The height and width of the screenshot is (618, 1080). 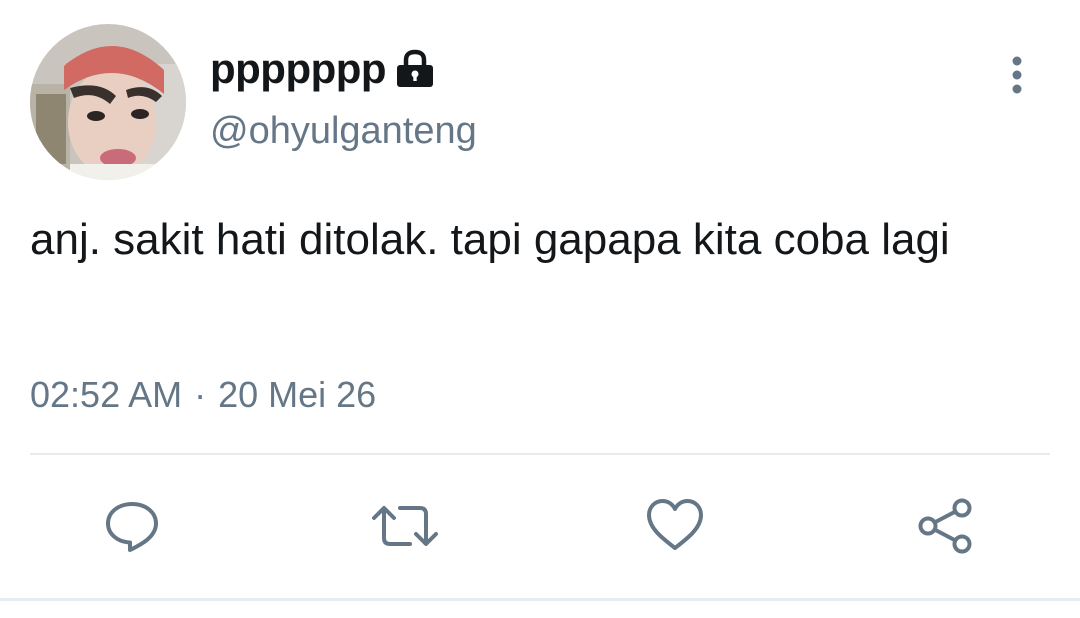 I want to click on retweet-icon, so click(x=405, y=526).